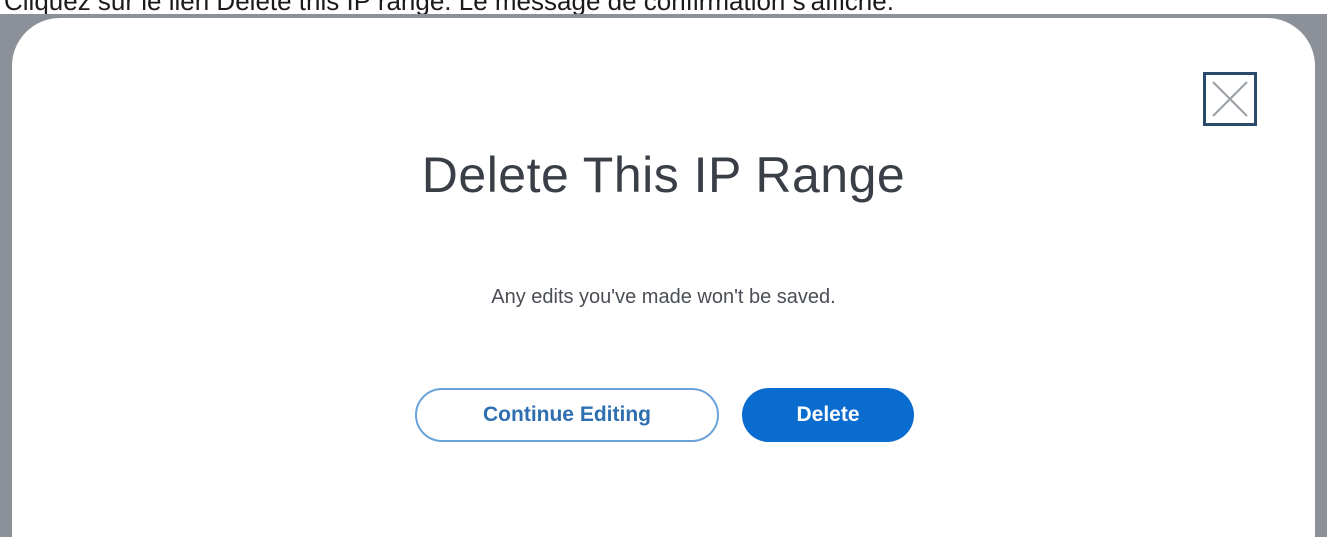 This screenshot has width=1327, height=537. What do you see at coordinates (663, 175) in the screenshot?
I see `dialog-title: Delete This IP Range` at bounding box center [663, 175].